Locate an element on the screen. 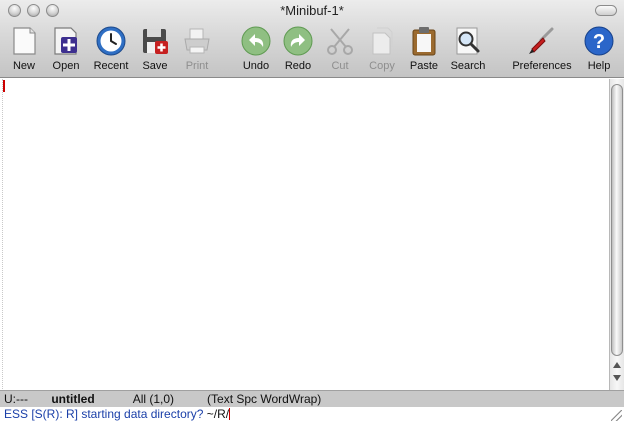 This screenshot has width=624, height=423. paste-label: Paste is located at coordinates (424, 66).